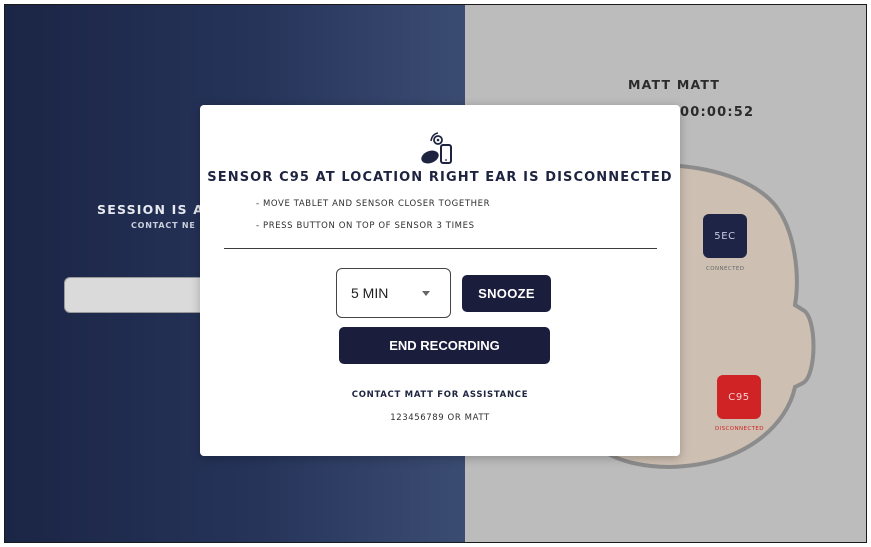 Image resolution: width=871 pixels, height=547 pixels. Describe the element at coordinates (163, 225) in the screenshot. I see `session-contact-text: CONTACT NE` at that location.